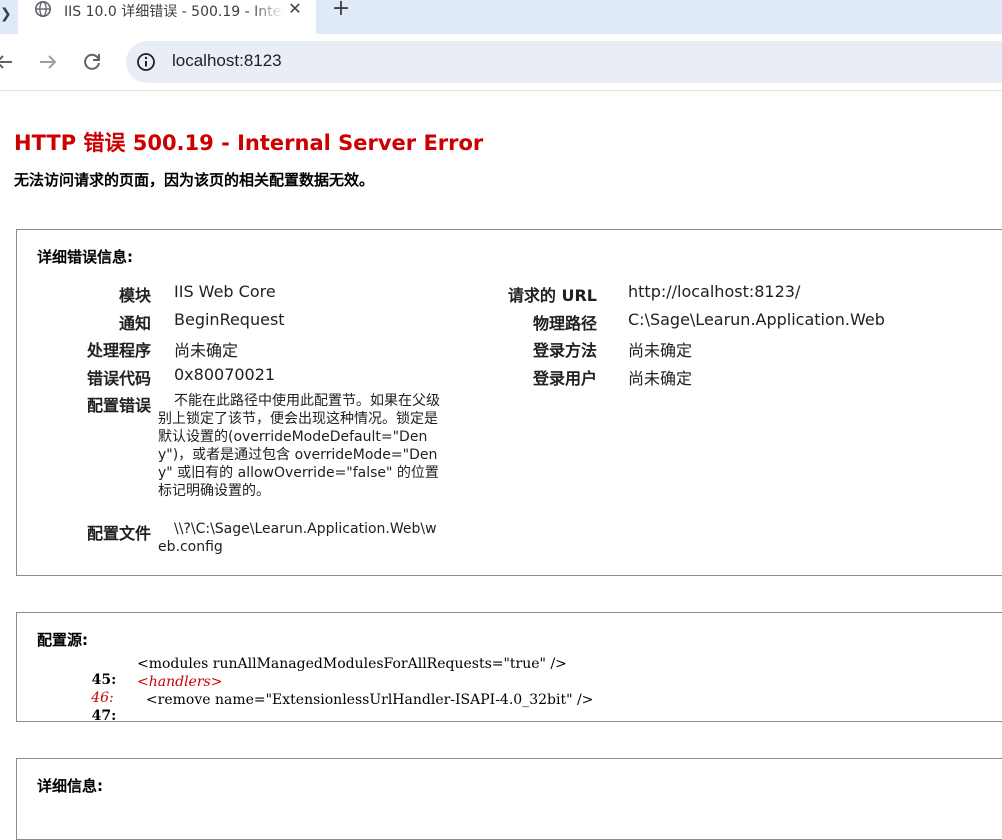  What do you see at coordinates (341, 10) in the screenshot?
I see `new-tab-button: +` at bounding box center [341, 10].